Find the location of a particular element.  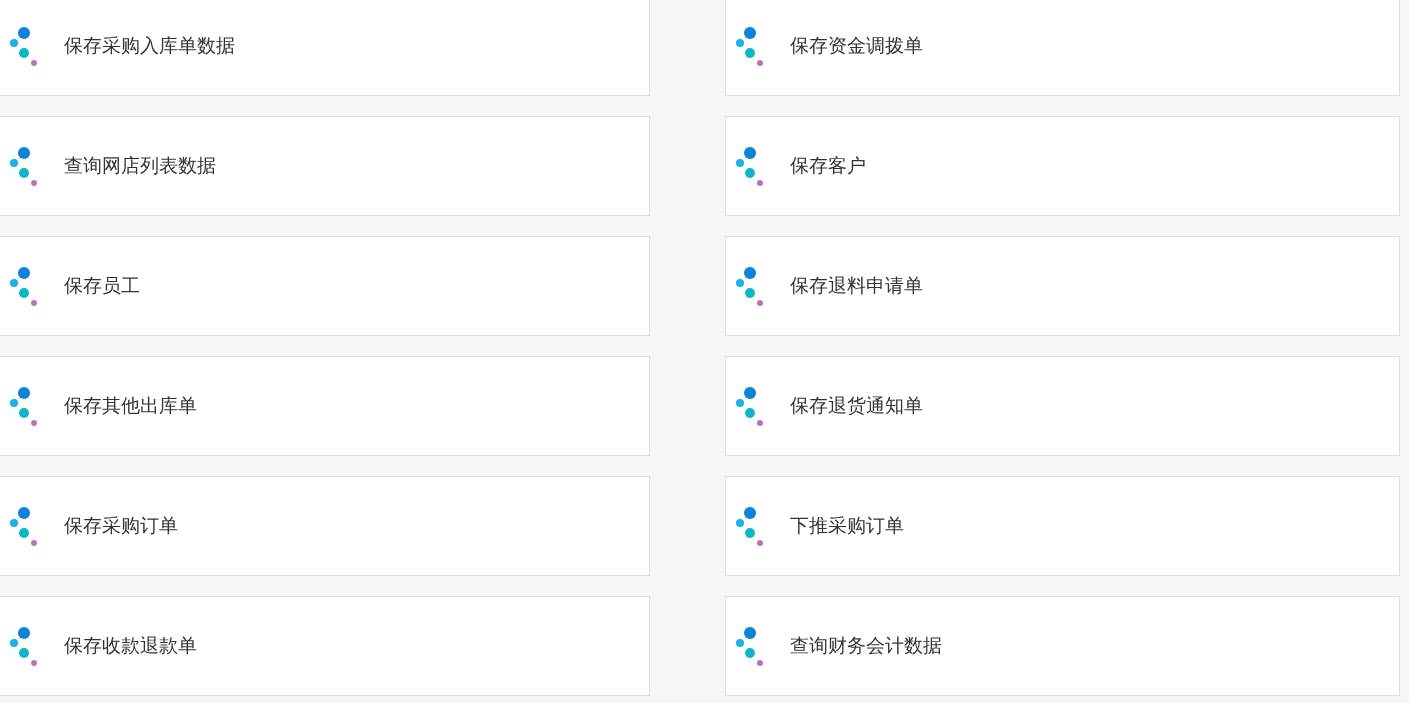

task-card: 保存其他出库单 is located at coordinates (325, 406).